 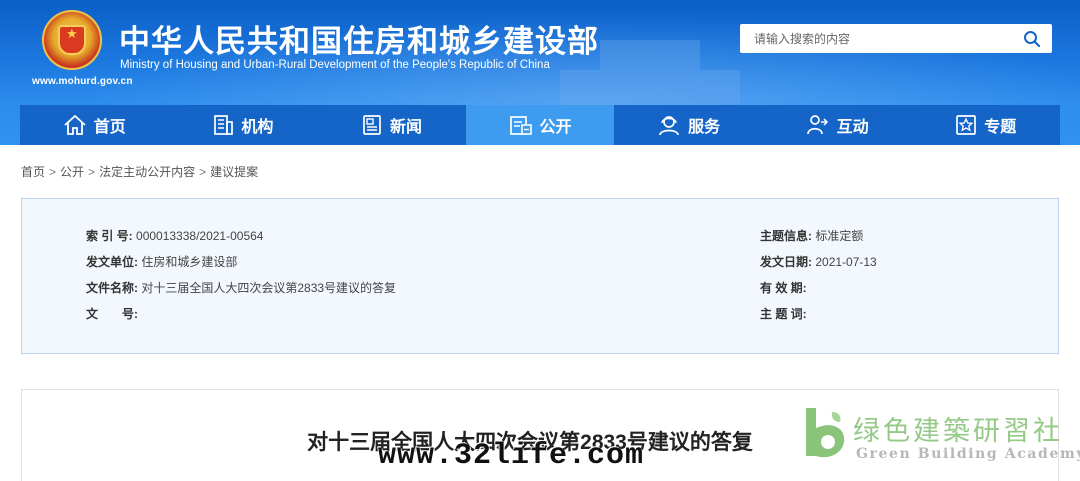 What do you see at coordinates (72, 33) in the screenshot?
I see `emblem-star-icon: ★` at bounding box center [72, 33].